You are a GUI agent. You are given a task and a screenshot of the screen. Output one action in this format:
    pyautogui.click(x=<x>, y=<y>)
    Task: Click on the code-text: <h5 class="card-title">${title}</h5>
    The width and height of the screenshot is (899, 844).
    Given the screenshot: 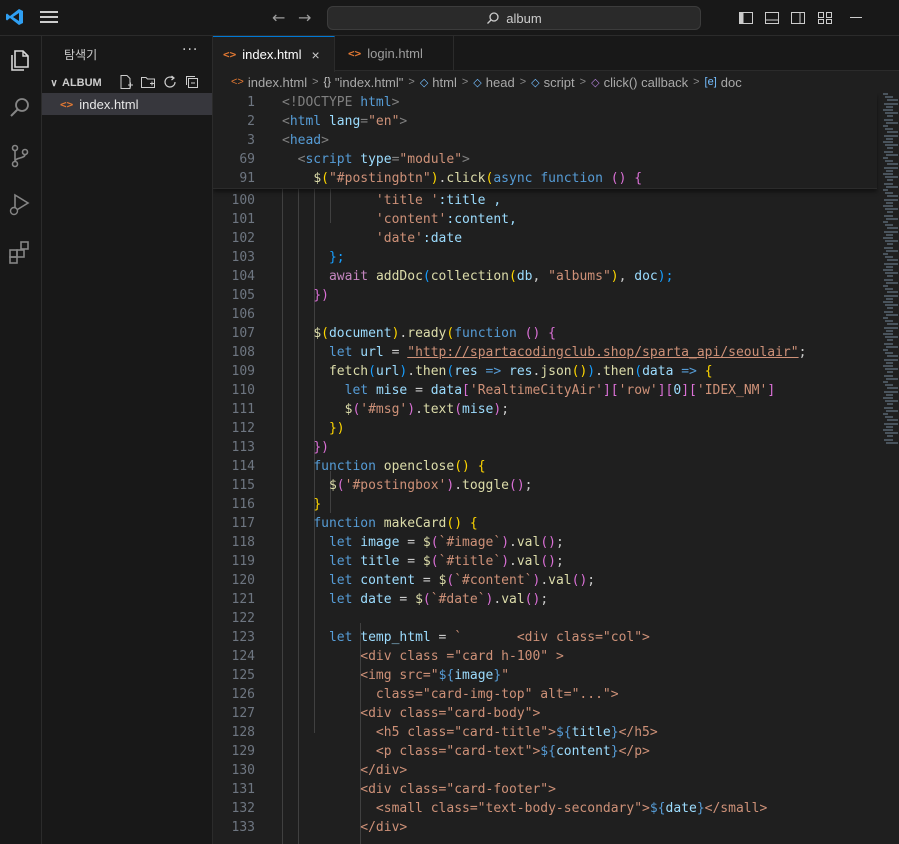 What is the action you would take?
    pyautogui.click(x=516, y=732)
    